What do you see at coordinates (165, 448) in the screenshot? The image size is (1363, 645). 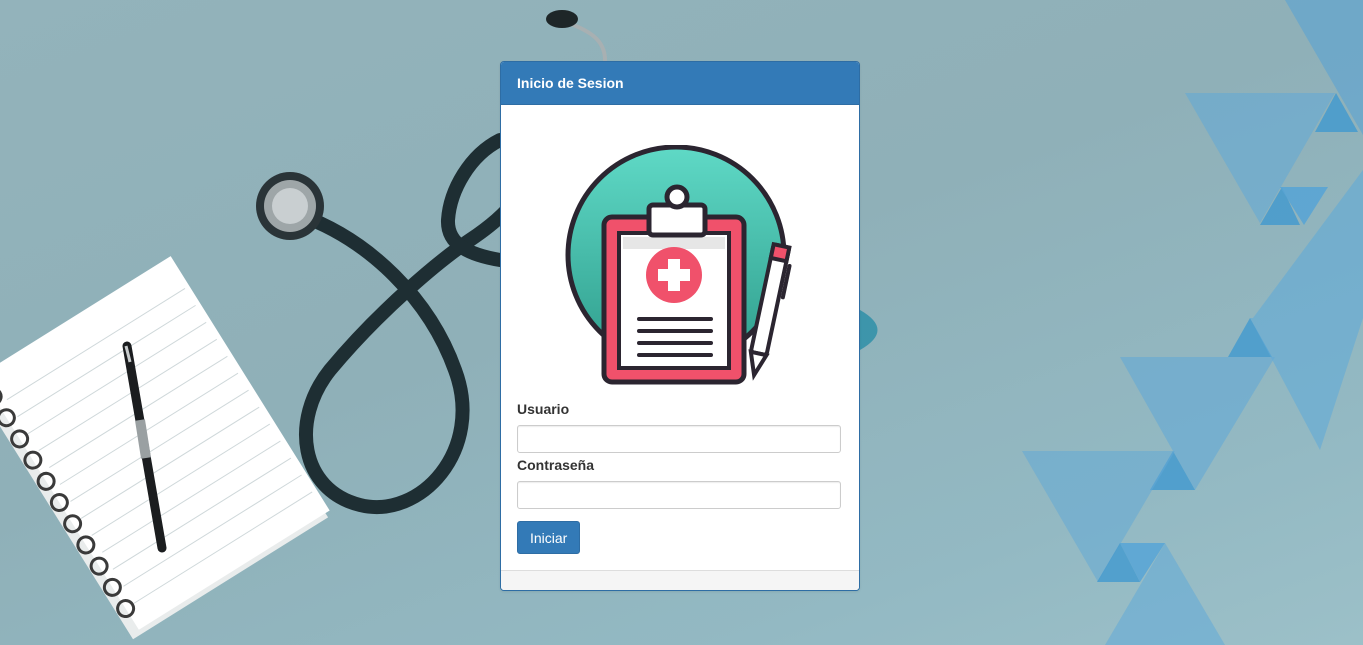 I see `notebook-image` at bounding box center [165, 448].